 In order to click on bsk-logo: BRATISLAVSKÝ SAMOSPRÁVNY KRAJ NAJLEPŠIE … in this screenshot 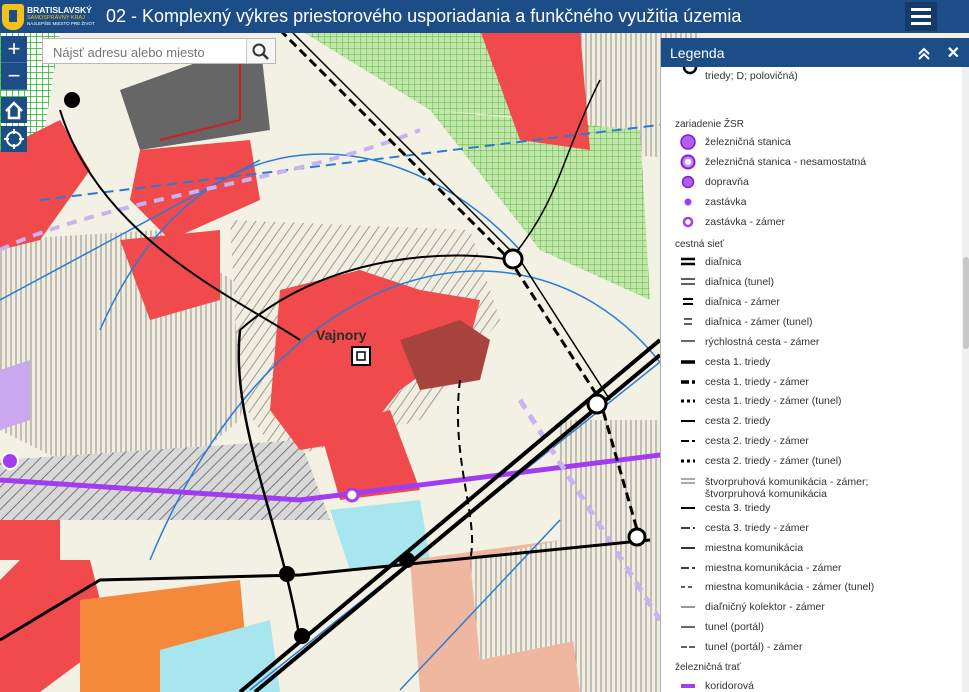, I will do `click(50, 16)`.